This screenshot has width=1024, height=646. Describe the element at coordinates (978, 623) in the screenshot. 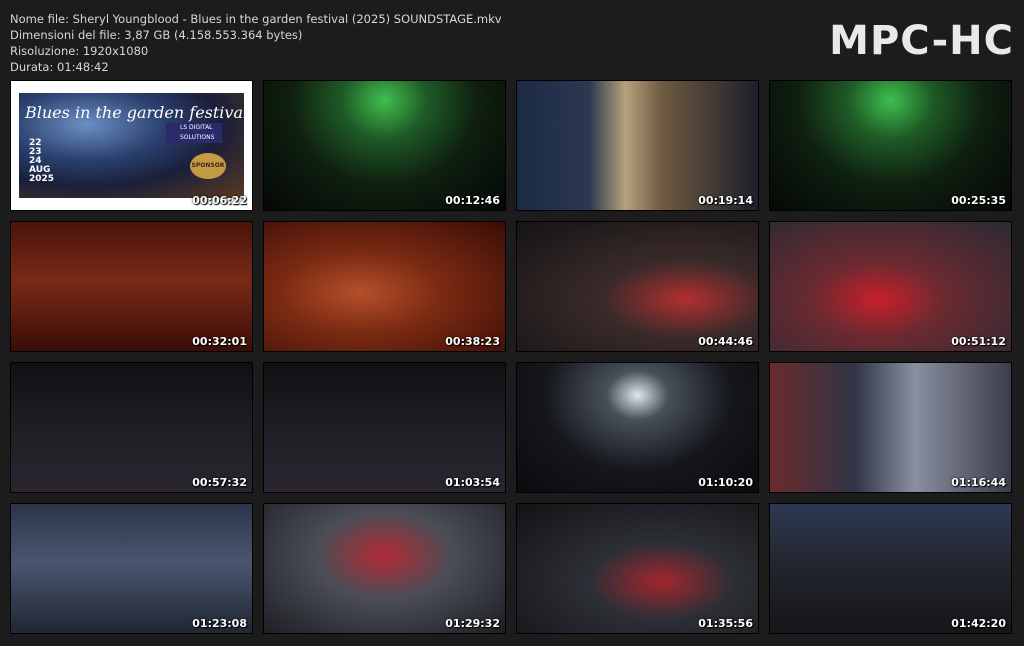

I see `timestamp-label: 01:42:20` at that location.